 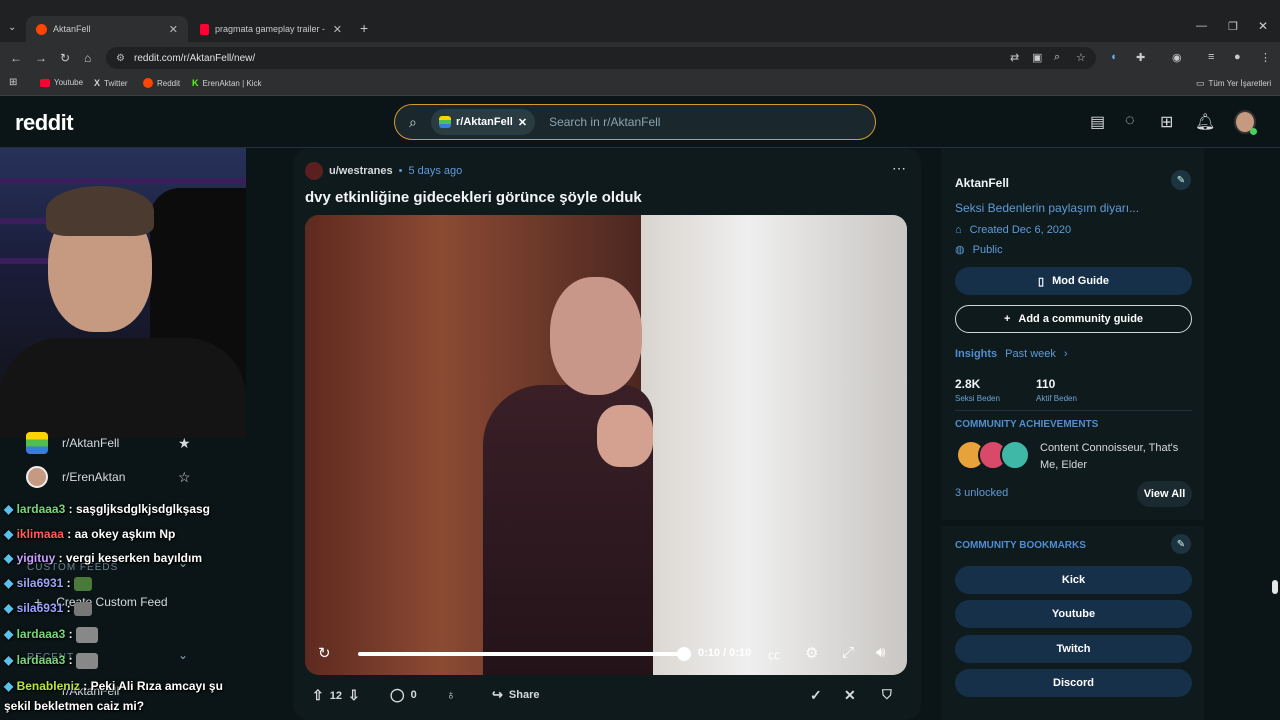 What do you see at coordinates (12, 27) in the screenshot?
I see `tab-search-icon: ⌄` at bounding box center [12, 27].